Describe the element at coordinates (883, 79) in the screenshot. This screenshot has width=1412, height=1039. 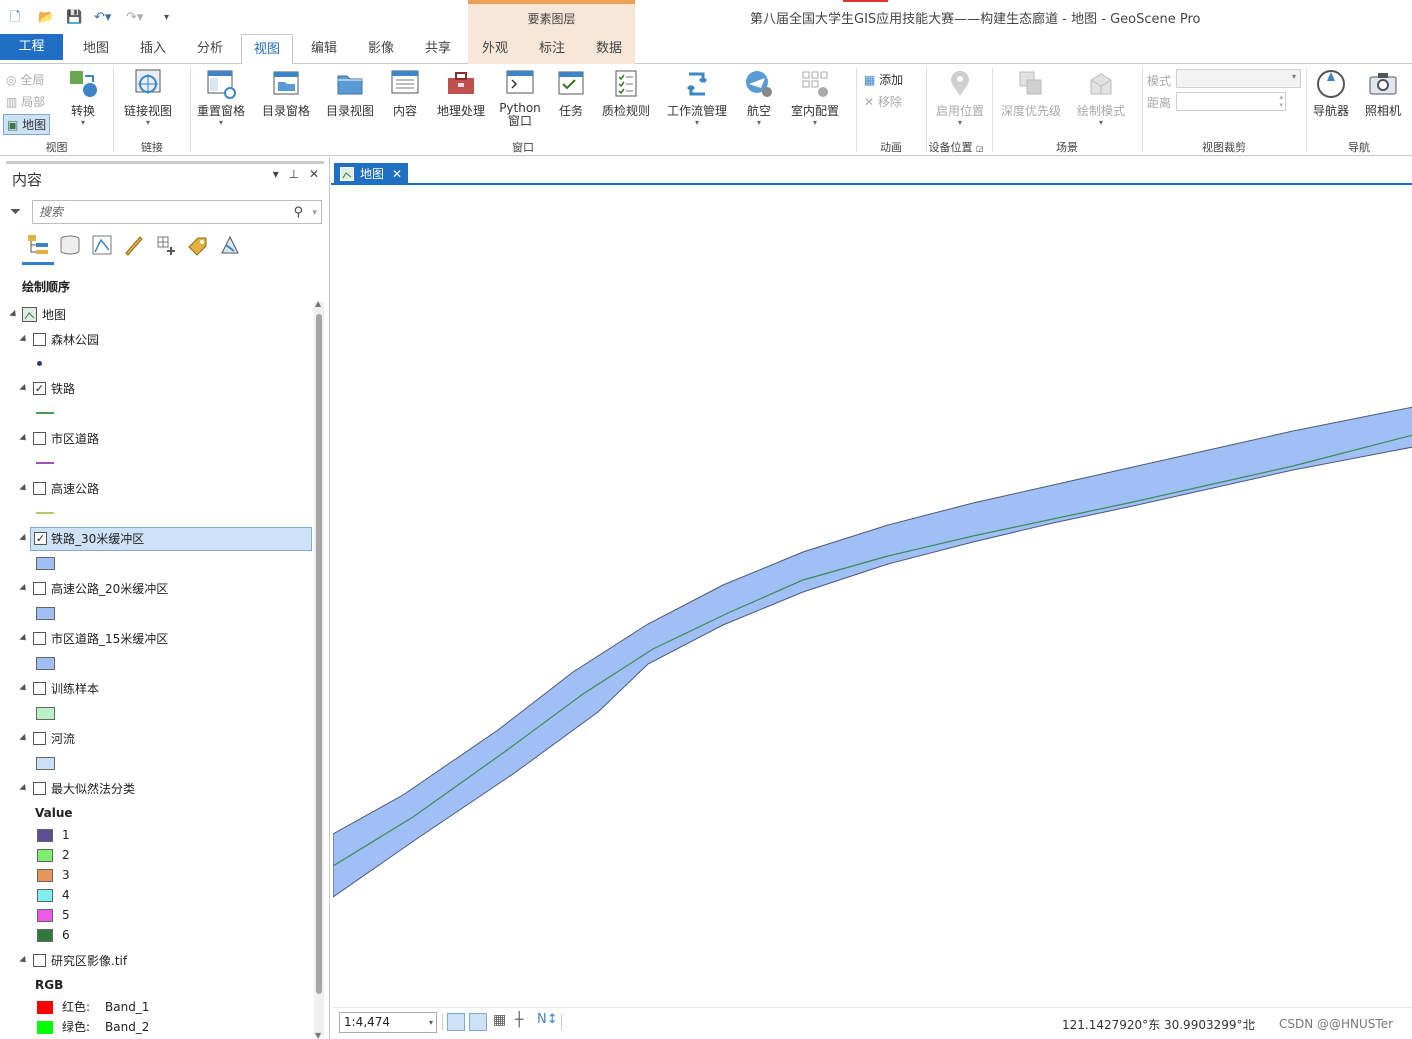
I see `animation-add-button: ▦ 添加` at that location.